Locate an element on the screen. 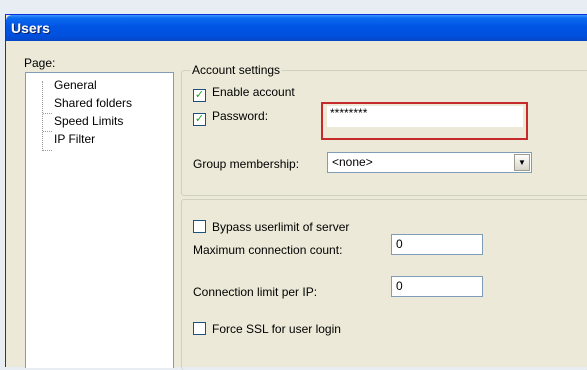  enable-account-checkbox: ✓ is located at coordinates (199, 95).